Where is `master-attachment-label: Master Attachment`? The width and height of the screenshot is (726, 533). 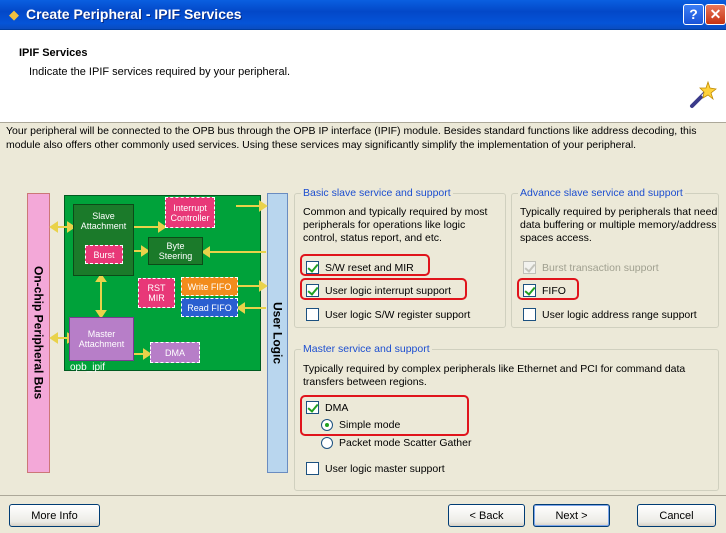
master-attachment-label: Master Attachment is located at coordinates (101, 339).